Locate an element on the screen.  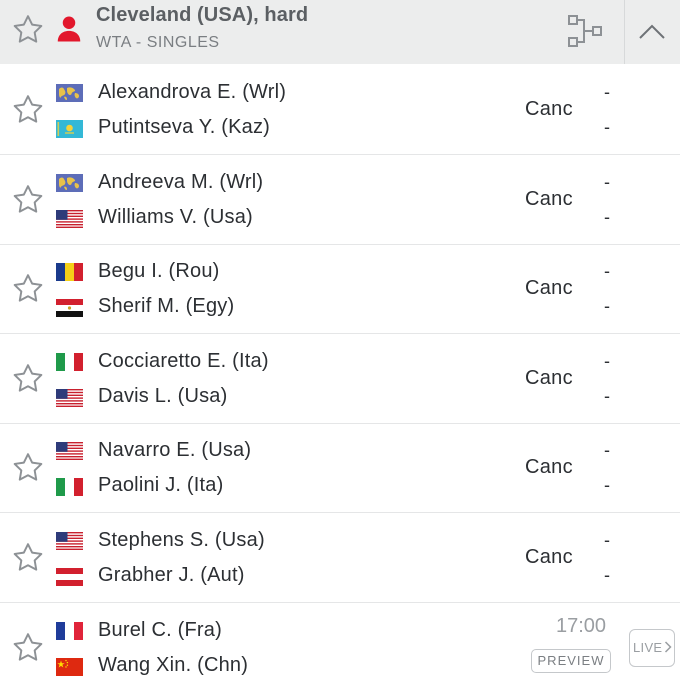
header-divider is located at coordinates (624, 32).